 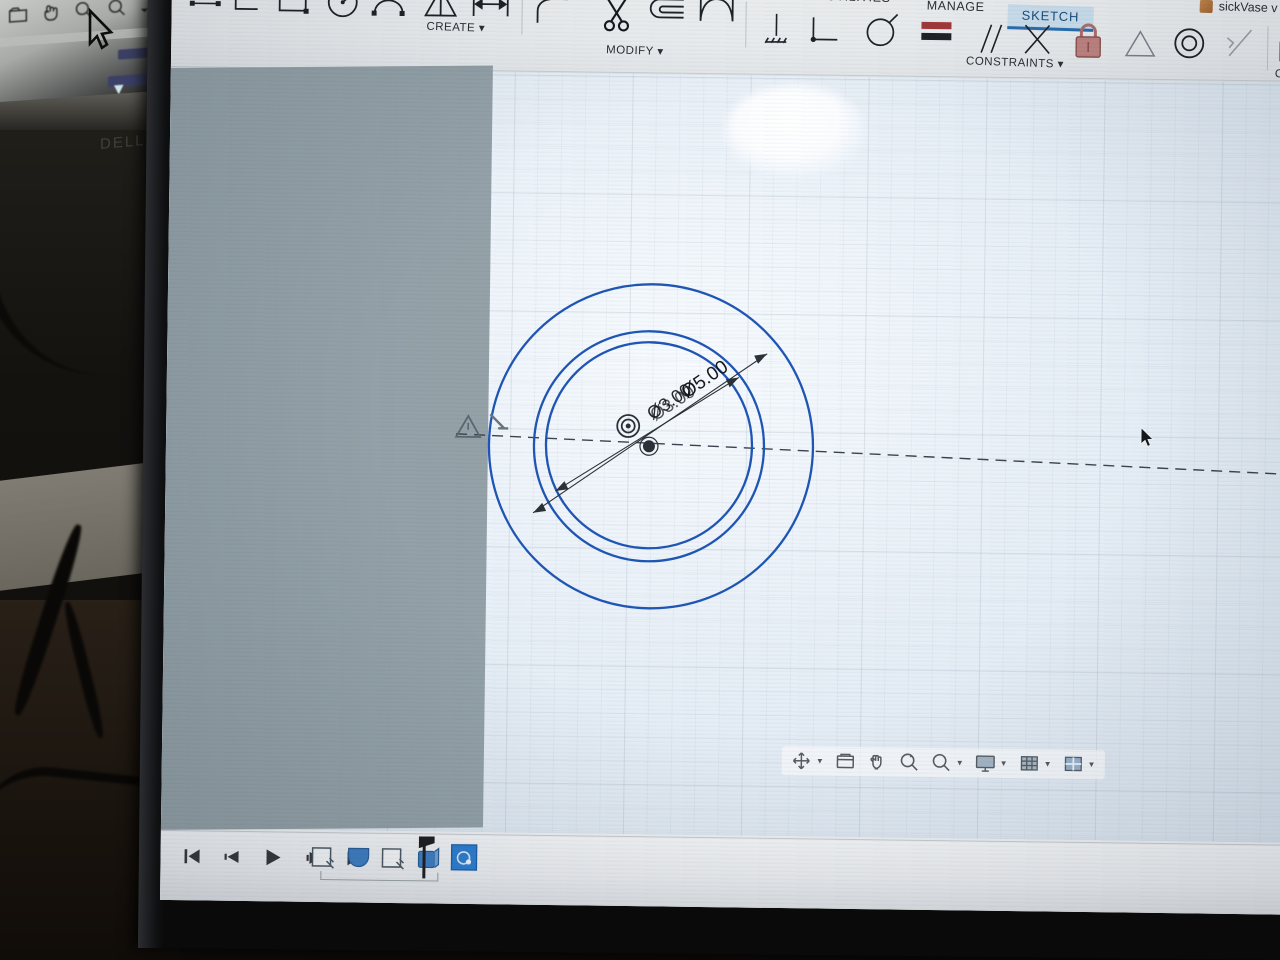 I want to click on fix-lock-icon, so click(x=1088, y=40).